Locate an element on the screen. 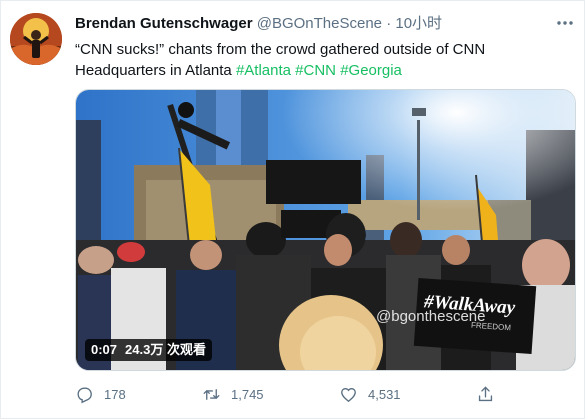 Image resolution: width=585 pixels, height=419 pixels. reply-button: 178 is located at coordinates (100, 394).